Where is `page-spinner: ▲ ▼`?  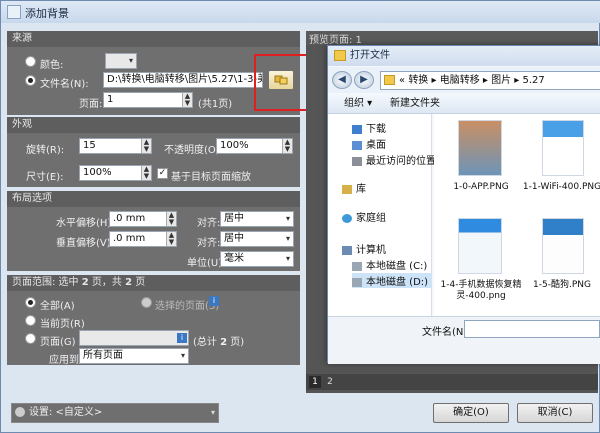 page-spinner: ▲ ▼ is located at coordinates (187, 100).